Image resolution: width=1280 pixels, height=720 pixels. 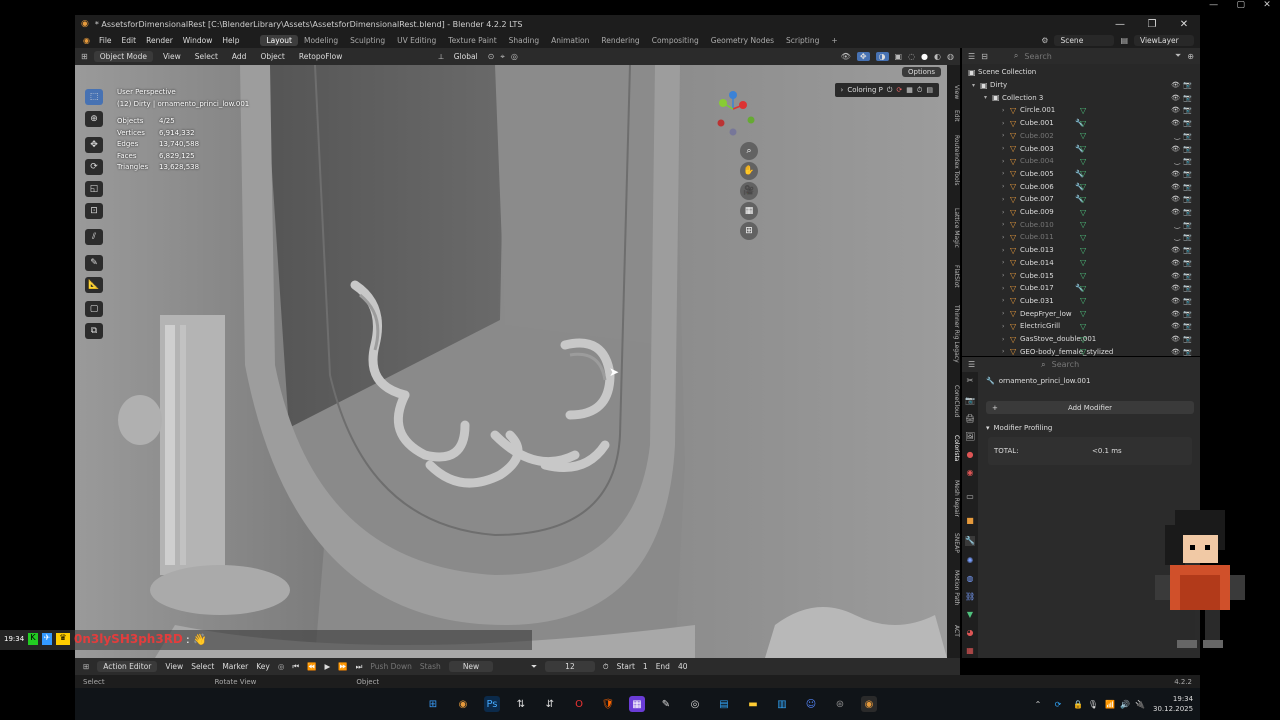 I want to click on viewport-menu-object: Object, so click(x=272, y=56).